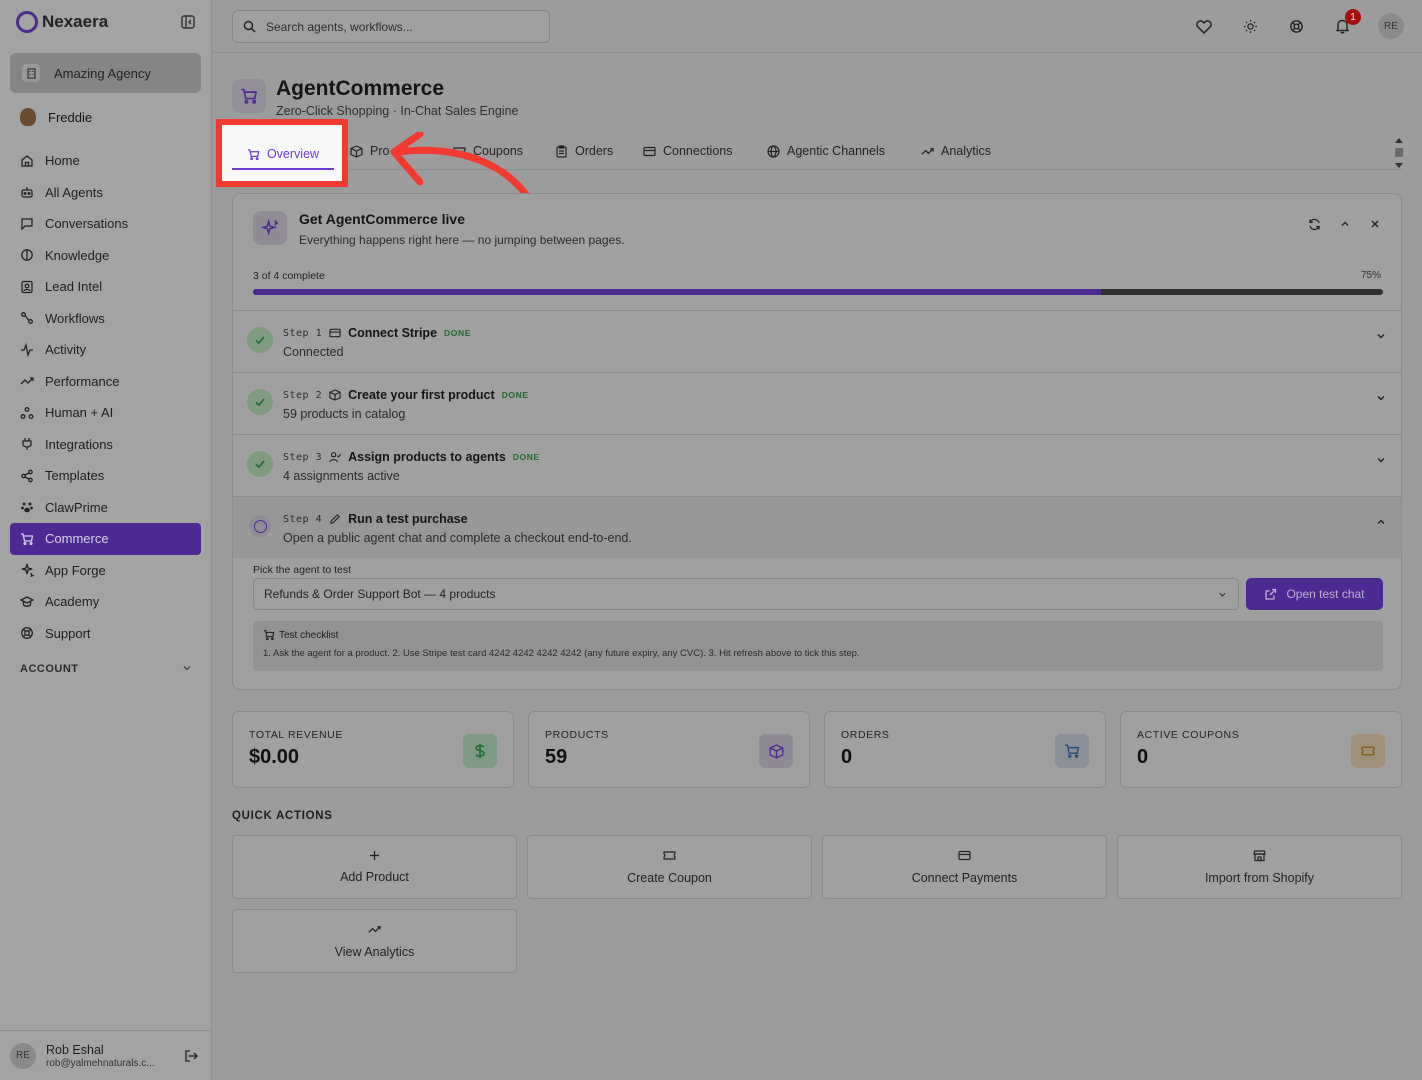 The height and width of the screenshot is (1080, 1422). Describe the element at coordinates (1375, 224) in the screenshot. I see `close-icon` at that location.